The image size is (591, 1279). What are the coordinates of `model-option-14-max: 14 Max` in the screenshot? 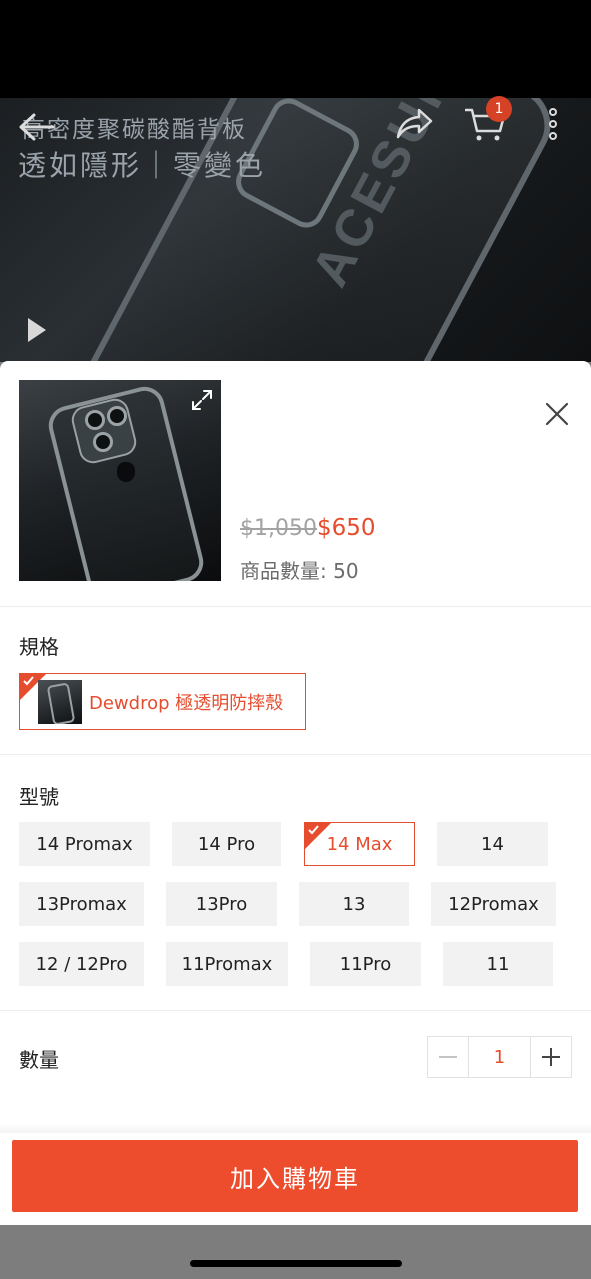 It's located at (359, 844).